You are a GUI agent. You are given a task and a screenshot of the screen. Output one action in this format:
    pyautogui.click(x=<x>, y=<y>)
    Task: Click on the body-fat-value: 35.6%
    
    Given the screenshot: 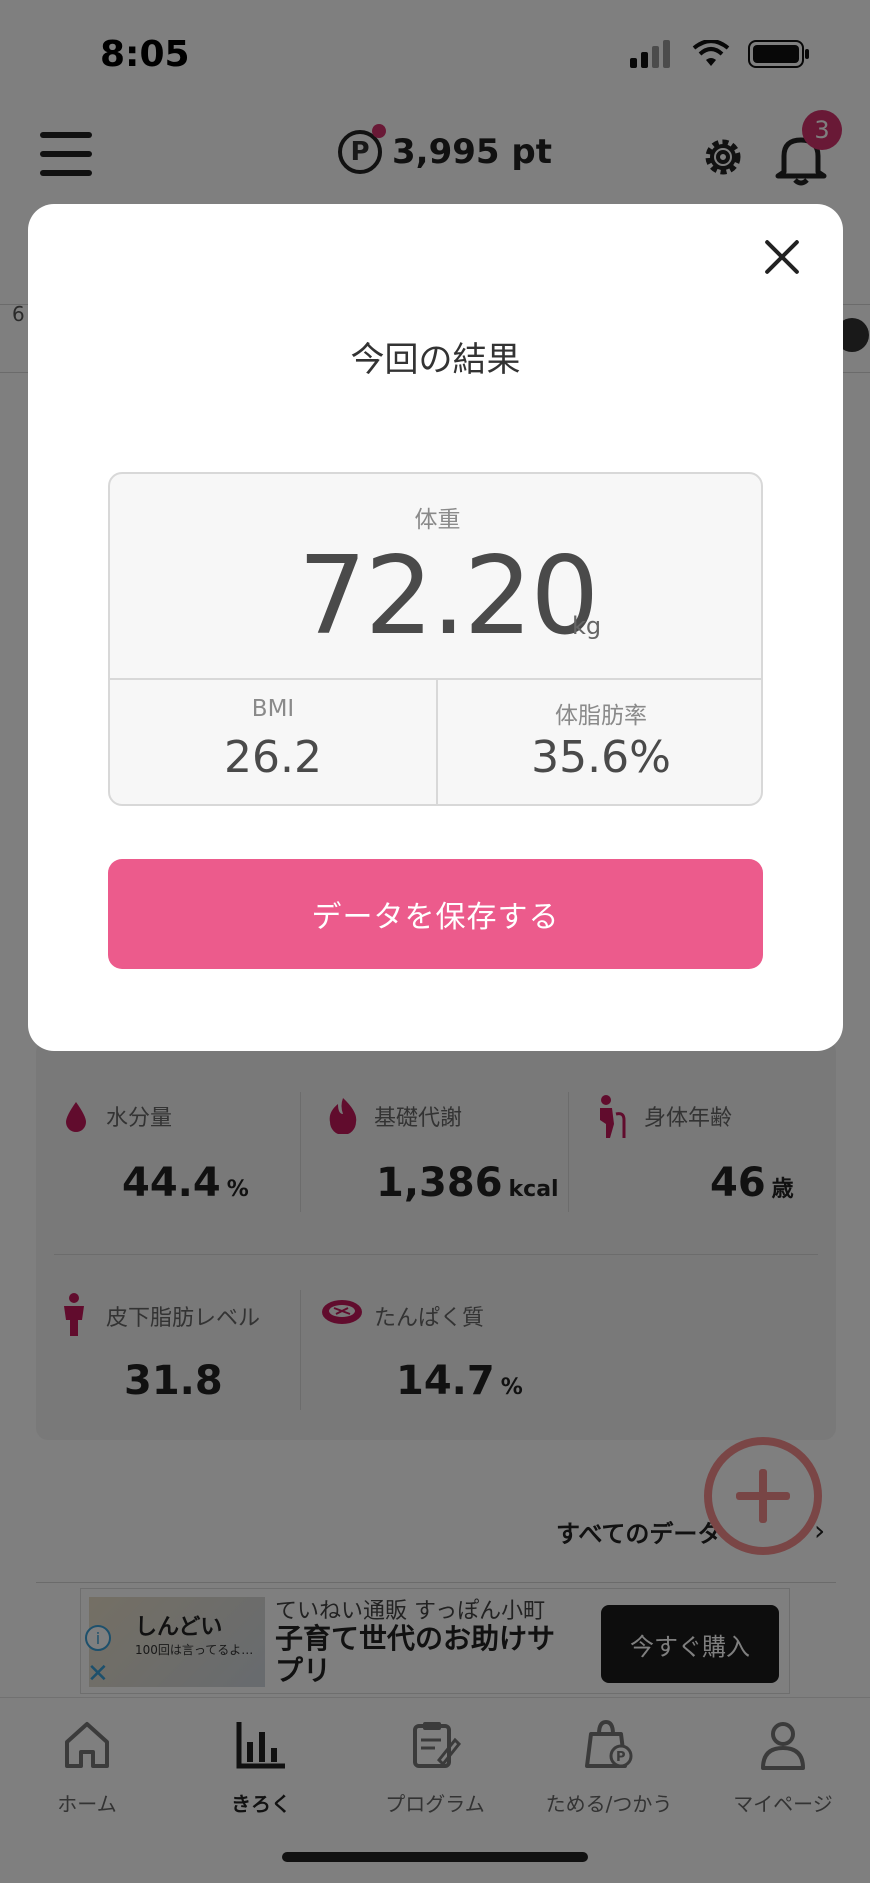 What is the action you would take?
    pyautogui.click(x=601, y=757)
    